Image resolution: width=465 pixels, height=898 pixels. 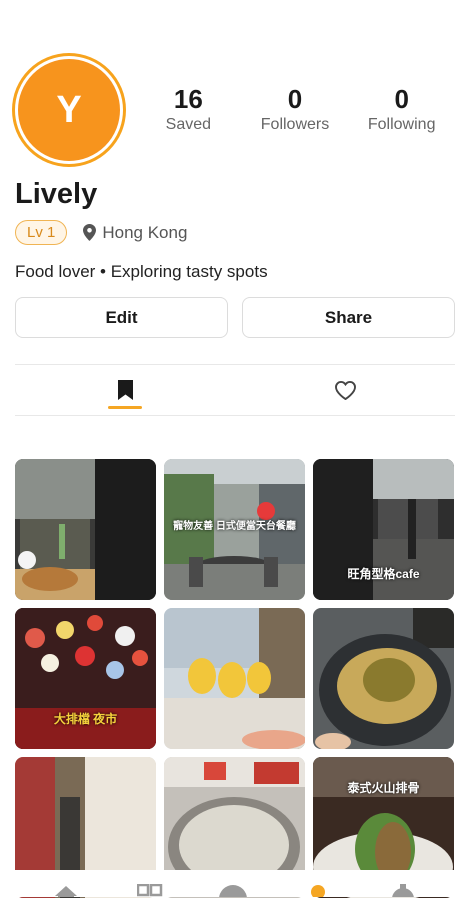 I want to click on profile-actions: Edit Share, so click(x=235, y=317).